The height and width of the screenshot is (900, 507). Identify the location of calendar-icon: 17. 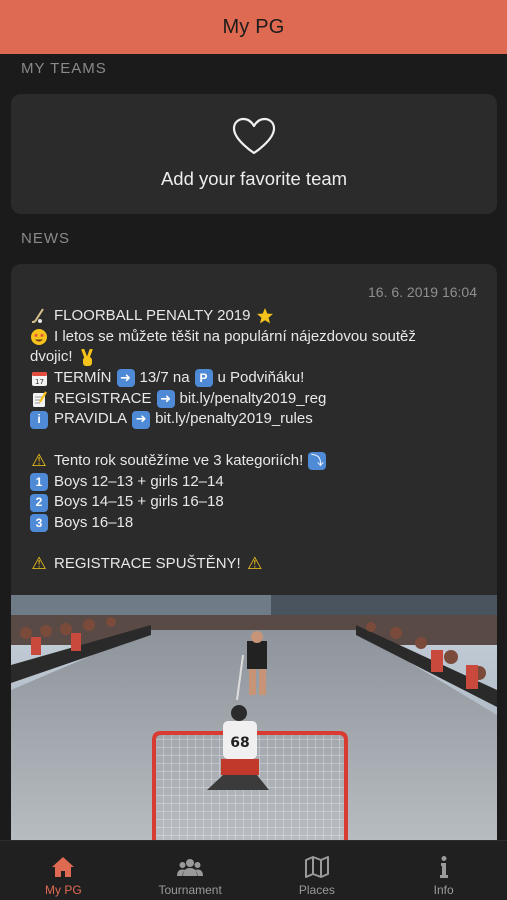
(39, 378).